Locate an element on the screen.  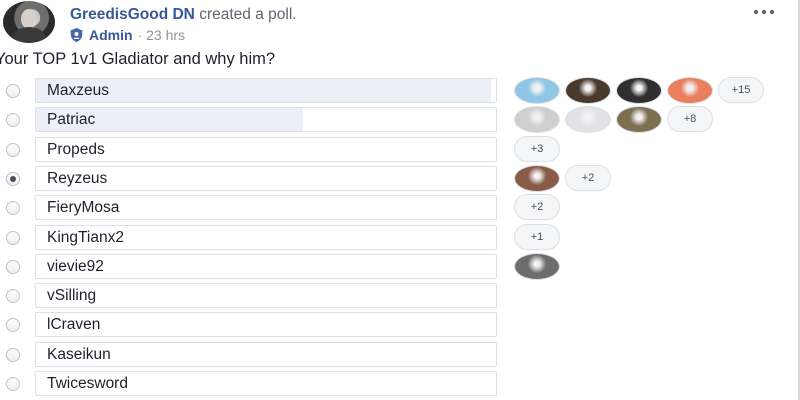
poll-option-label: Maxzeus is located at coordinates (78, 90).